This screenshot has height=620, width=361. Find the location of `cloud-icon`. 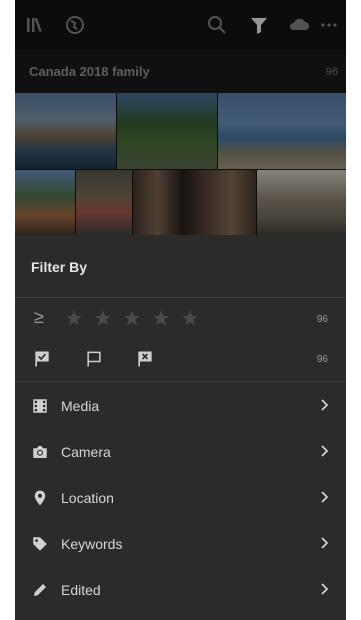

cloud-icon is located at coordinates (299, 25).